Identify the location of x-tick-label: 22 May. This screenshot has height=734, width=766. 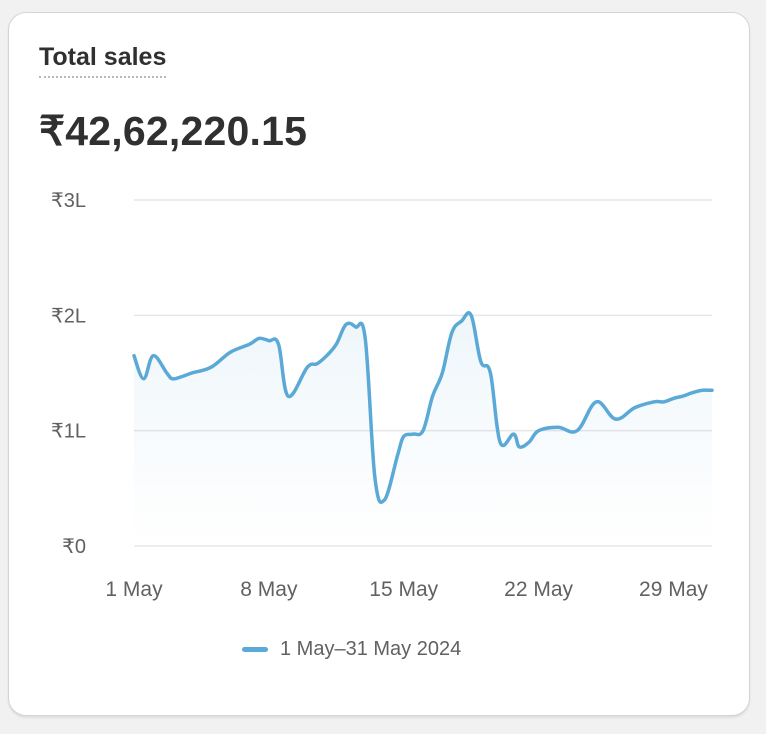
(538, 589).